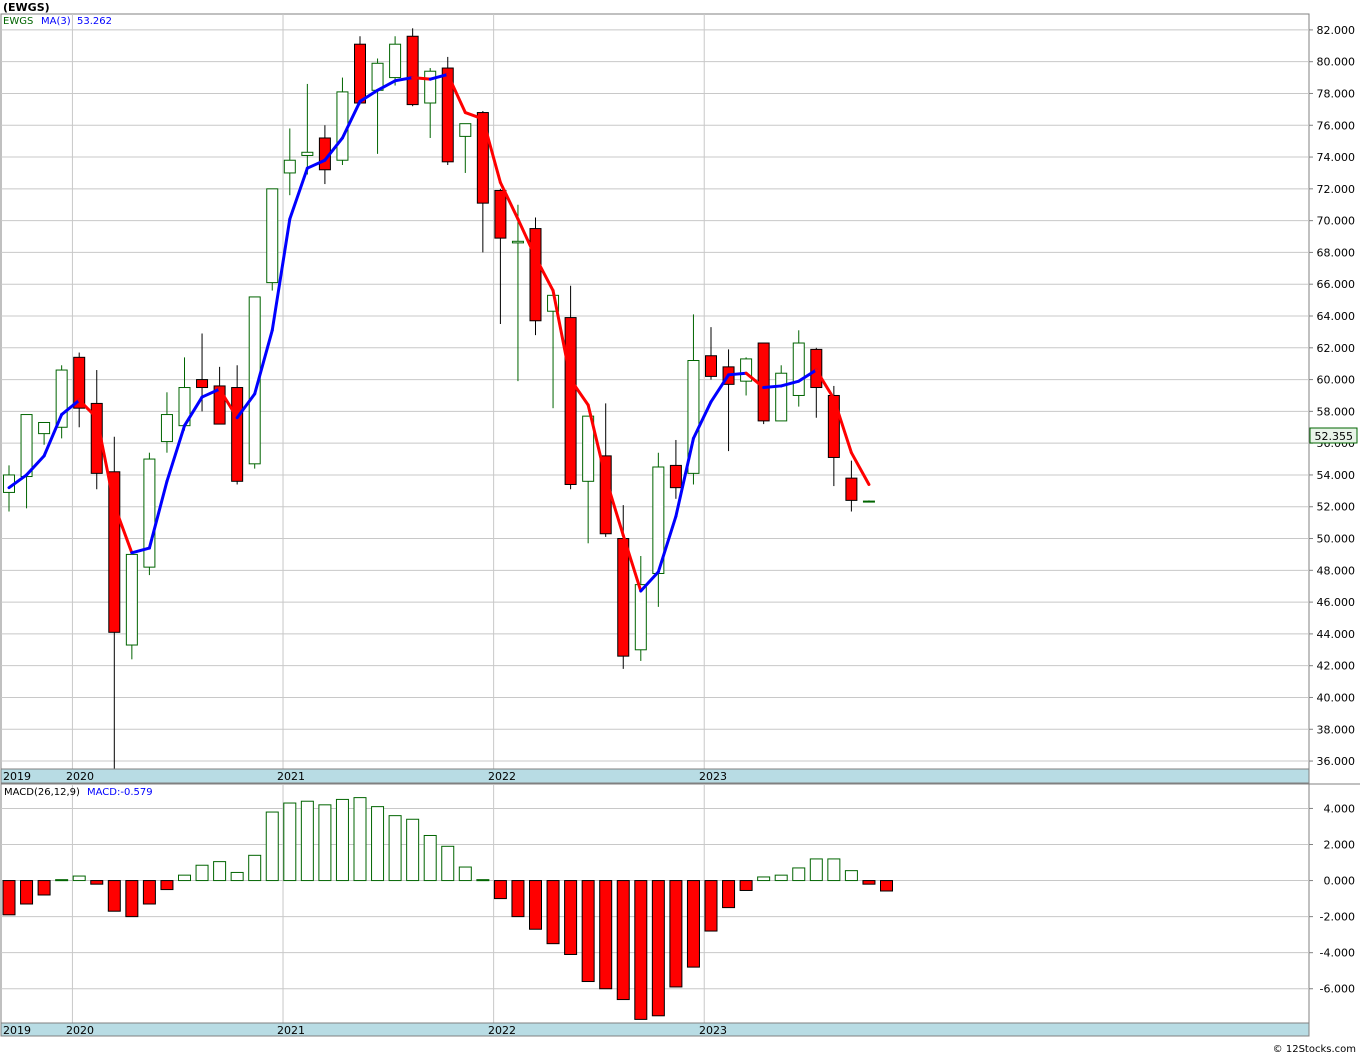  I want to click on price-y-tick-label: 50.000, so click(1336, 539).